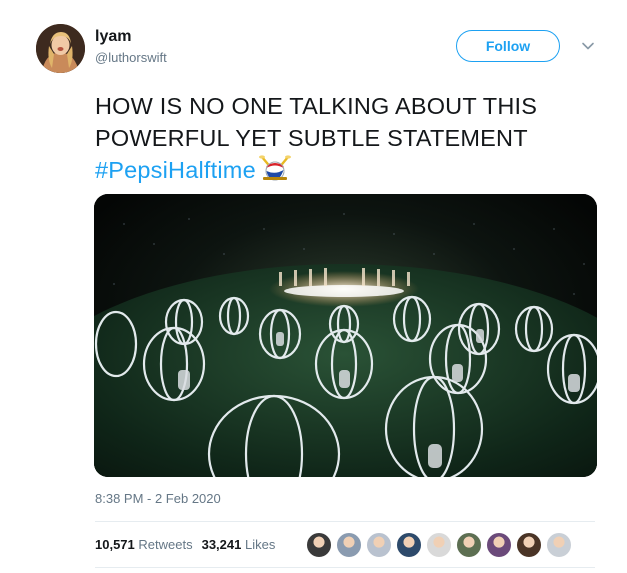  What do you see at coordinates (158, 498) in the screenshot?
I see `tweet-timestamp: 8:38 PM - 2 Feb 2020` at bounding box center [158, 498].